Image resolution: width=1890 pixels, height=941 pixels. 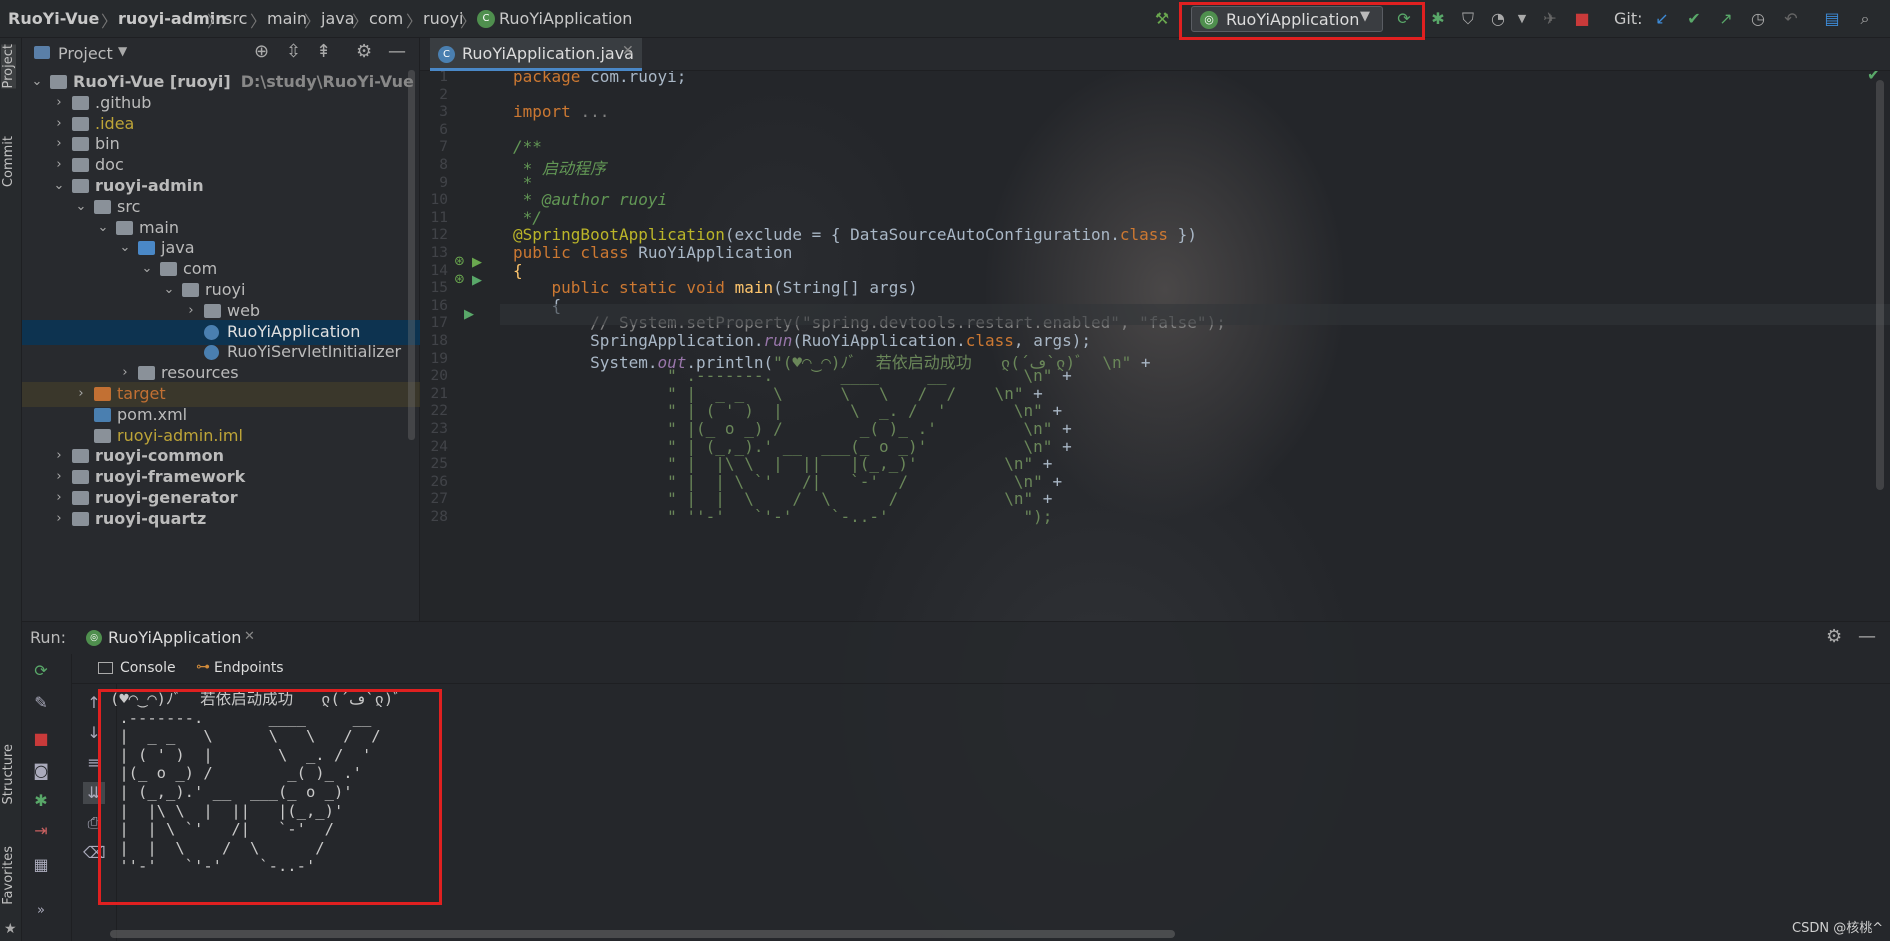 What do you see at coordinates (287, 18) in the screenshot?
I see `breadcrumb-main: main` at bounding box center [287, 18].